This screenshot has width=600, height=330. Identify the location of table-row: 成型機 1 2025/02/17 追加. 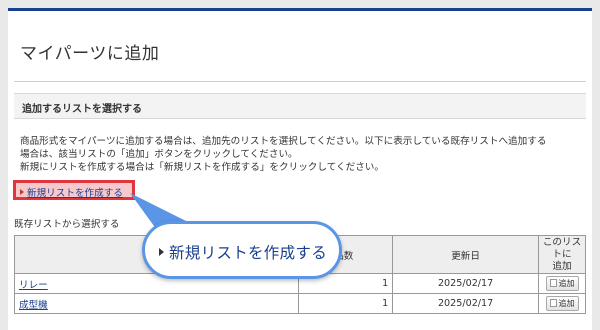
(299, 303).